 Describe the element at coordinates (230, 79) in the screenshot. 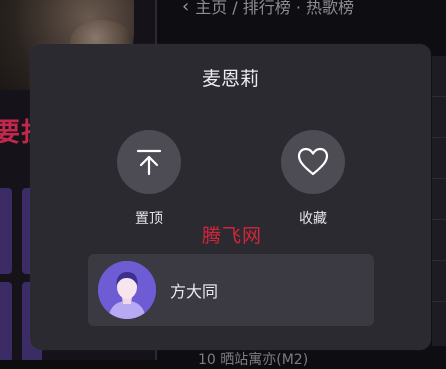

I see `sheet-title: 麦恩莉` at that location.